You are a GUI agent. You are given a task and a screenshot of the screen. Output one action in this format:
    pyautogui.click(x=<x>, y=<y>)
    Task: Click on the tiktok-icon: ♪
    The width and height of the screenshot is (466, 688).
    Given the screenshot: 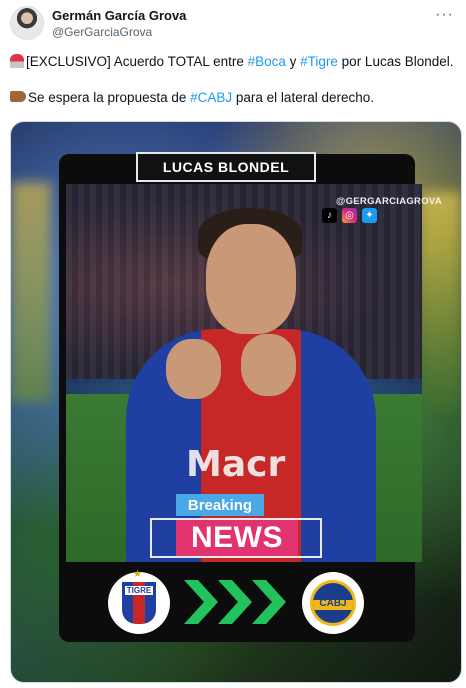 What is the action you would take?
    pyautogui.click(x=329, y=215)
    